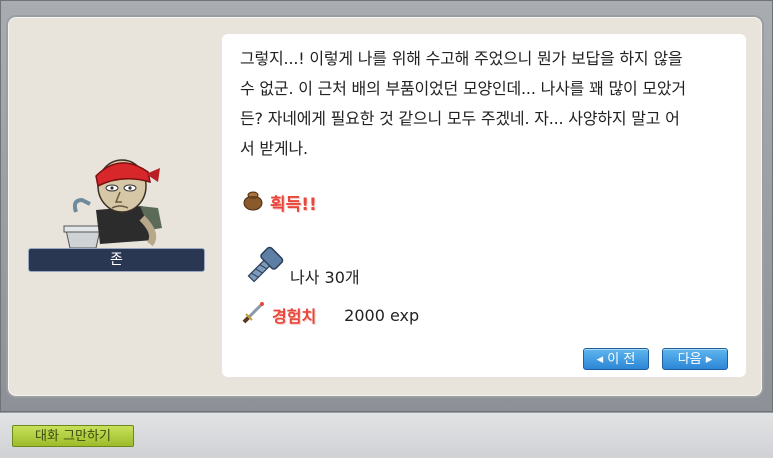 Image resolution: width=773 pixels, height=458 pixels. Describe the element at coordinates (253, 315) in the screenshot. I see `sword-icon` at that location.